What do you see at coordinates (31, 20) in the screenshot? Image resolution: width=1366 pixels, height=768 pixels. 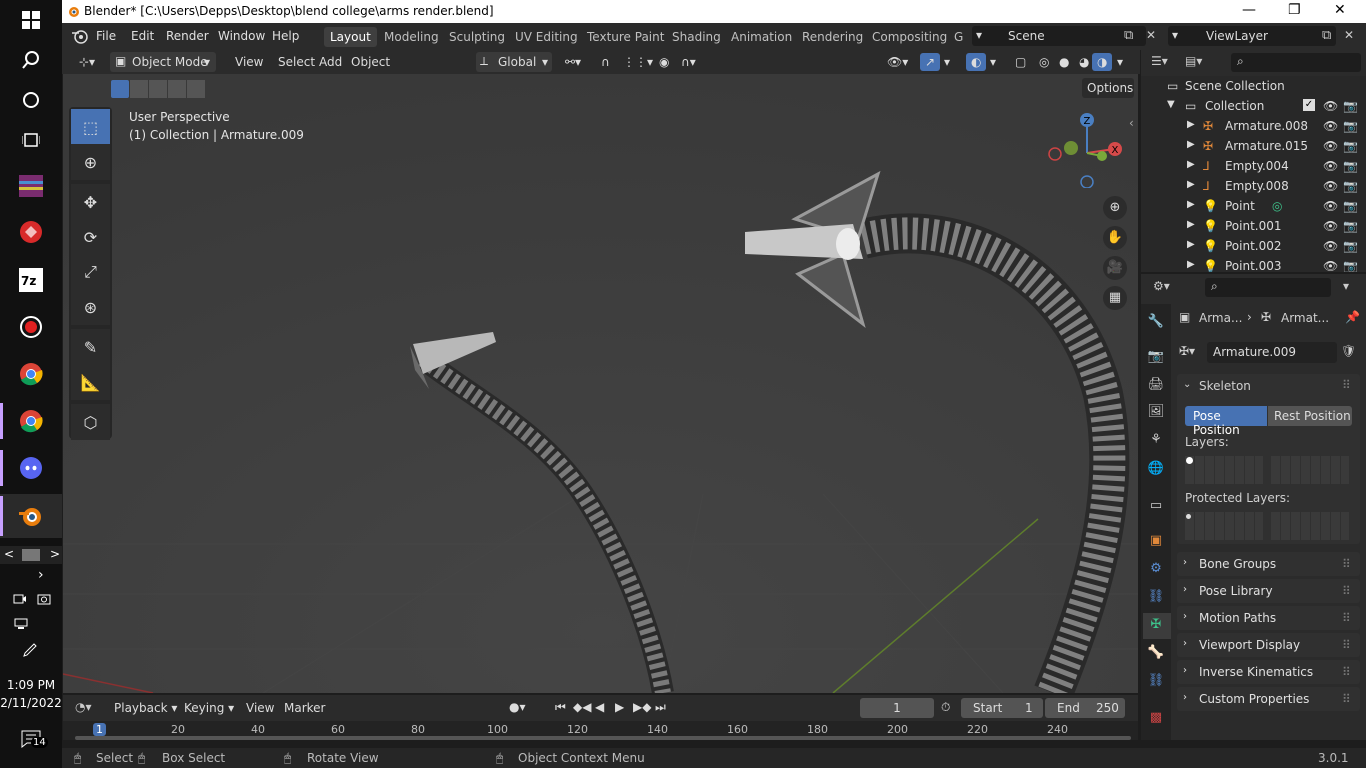 I see `windows-start-icon` at bounding box center [31, 20].